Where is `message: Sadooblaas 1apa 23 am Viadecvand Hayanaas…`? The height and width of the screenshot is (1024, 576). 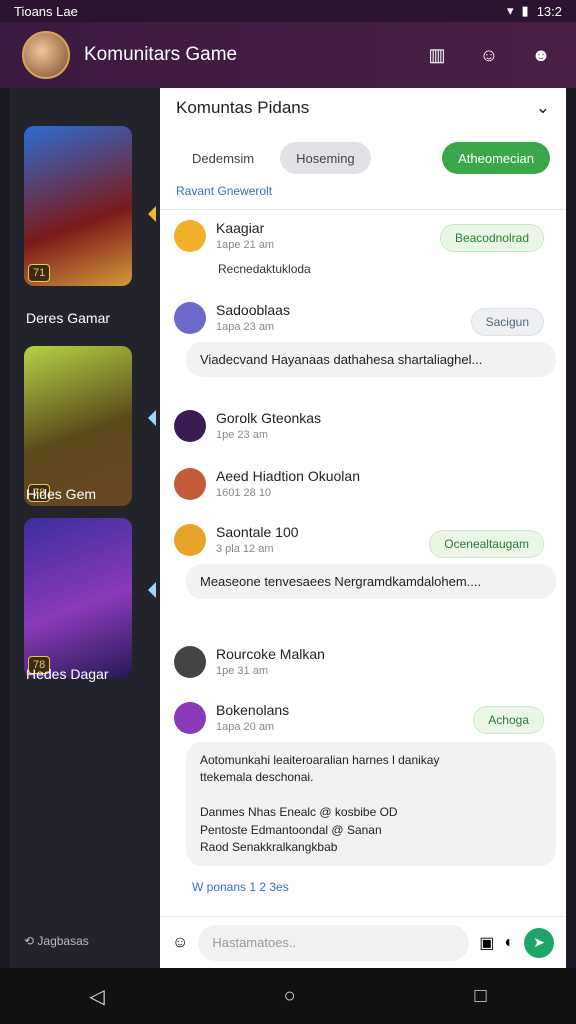 message: Sadooblaas 1apa 23 am Viadecvand Hayanaas… is located at coordinates (365, 339).